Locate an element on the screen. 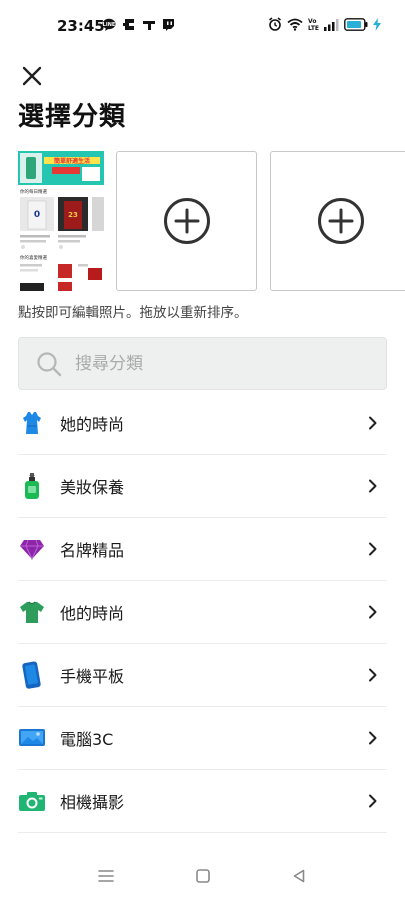 The height and width of the screenshot is (900, 405). messenger-icon is located at coordinates (129, 24).